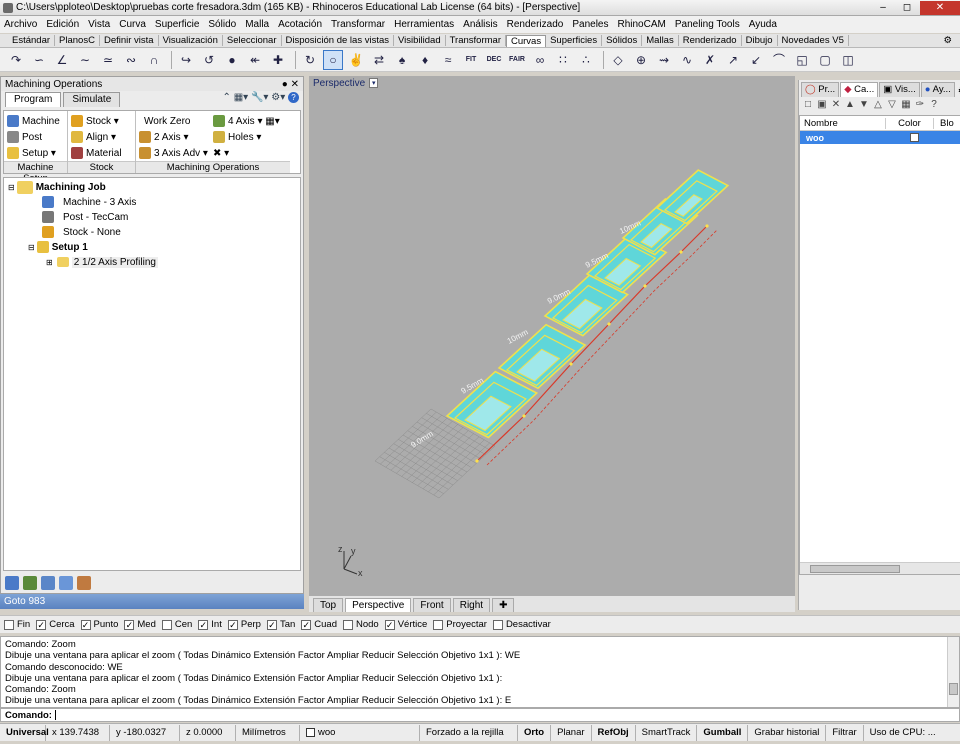  Describe the element at coordinates (101, 137) in the screenshot. I see `align-button: Align ▾` at that location.